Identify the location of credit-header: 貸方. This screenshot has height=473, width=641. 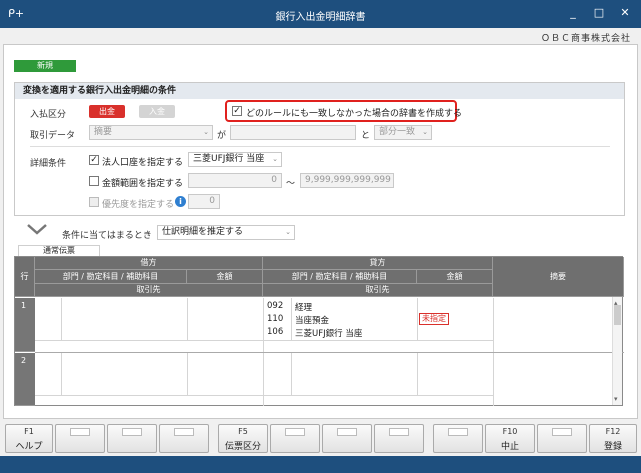
(378, 263).